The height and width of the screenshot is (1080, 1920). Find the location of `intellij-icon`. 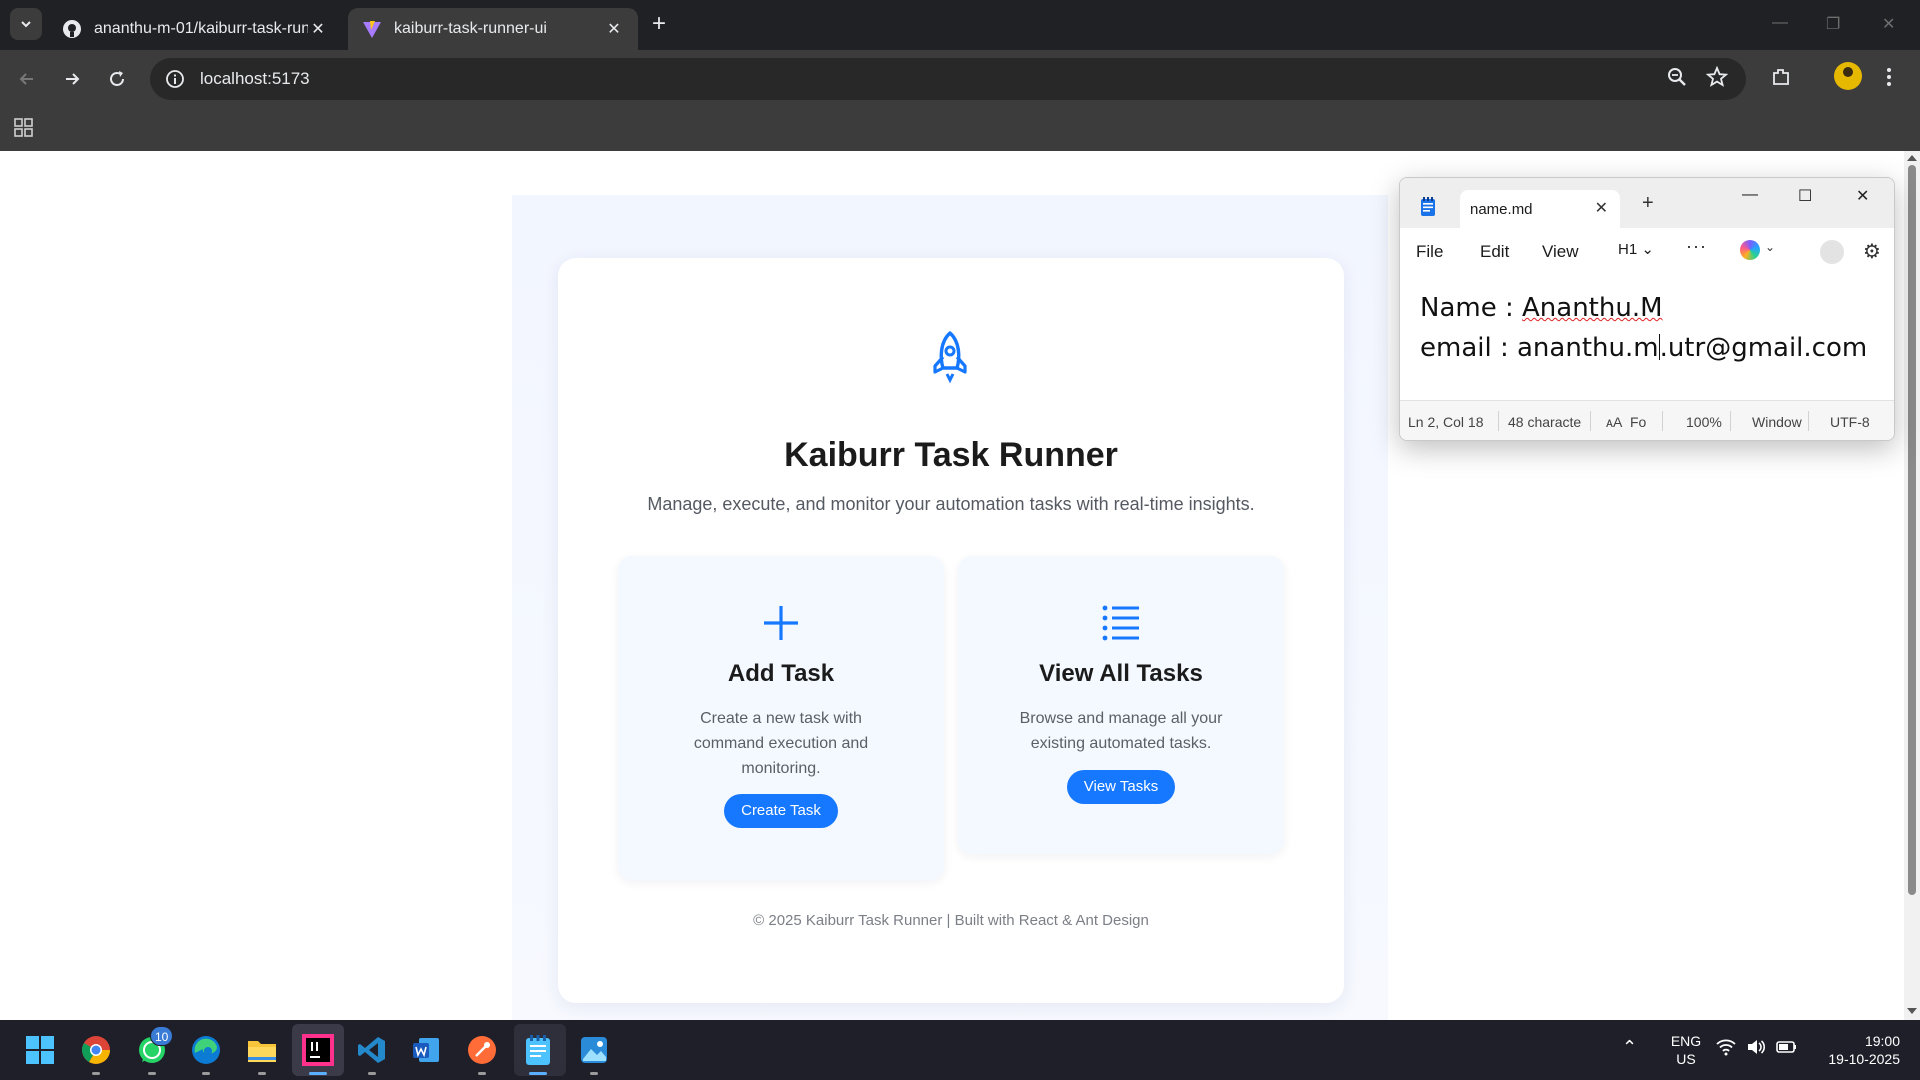

intellij-icon is located at coordinates (318, 1050).